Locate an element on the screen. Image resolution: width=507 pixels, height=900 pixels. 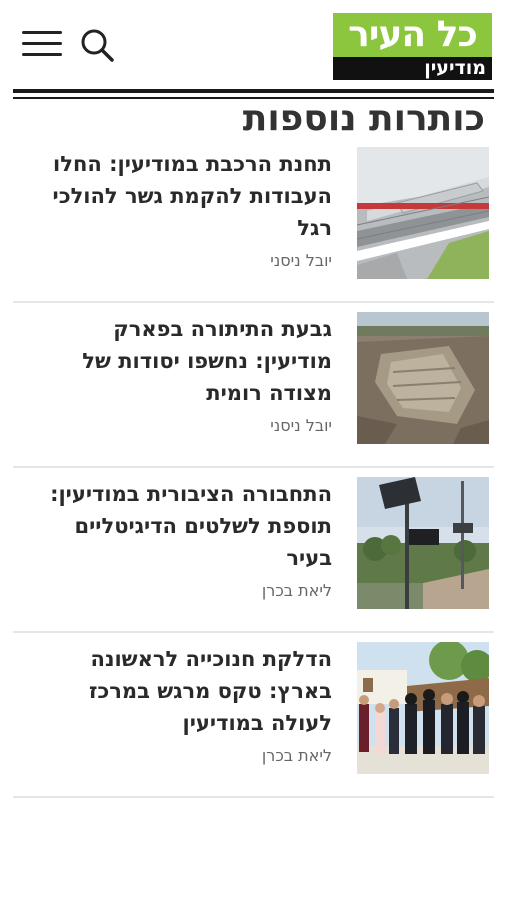
logo-city: מודיעין is located at coordinates (412, 68).